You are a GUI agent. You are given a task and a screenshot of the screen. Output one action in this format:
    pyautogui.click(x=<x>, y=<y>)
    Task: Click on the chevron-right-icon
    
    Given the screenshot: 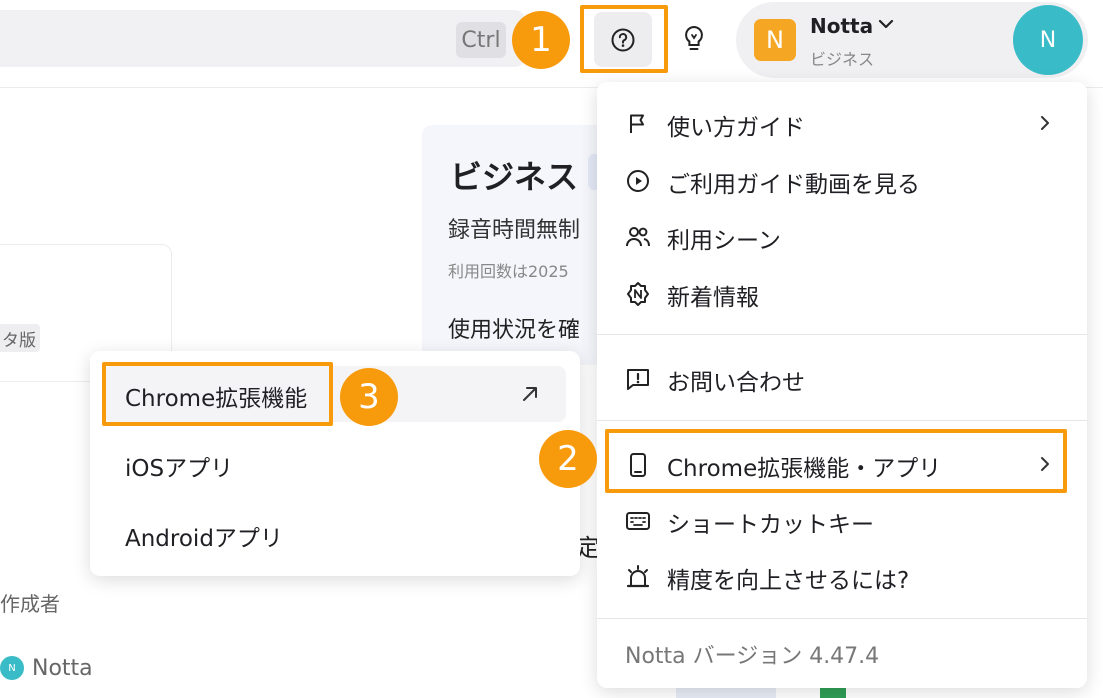 What is the action you would take?
    pyautogui.click(x=1045, y=123)
    